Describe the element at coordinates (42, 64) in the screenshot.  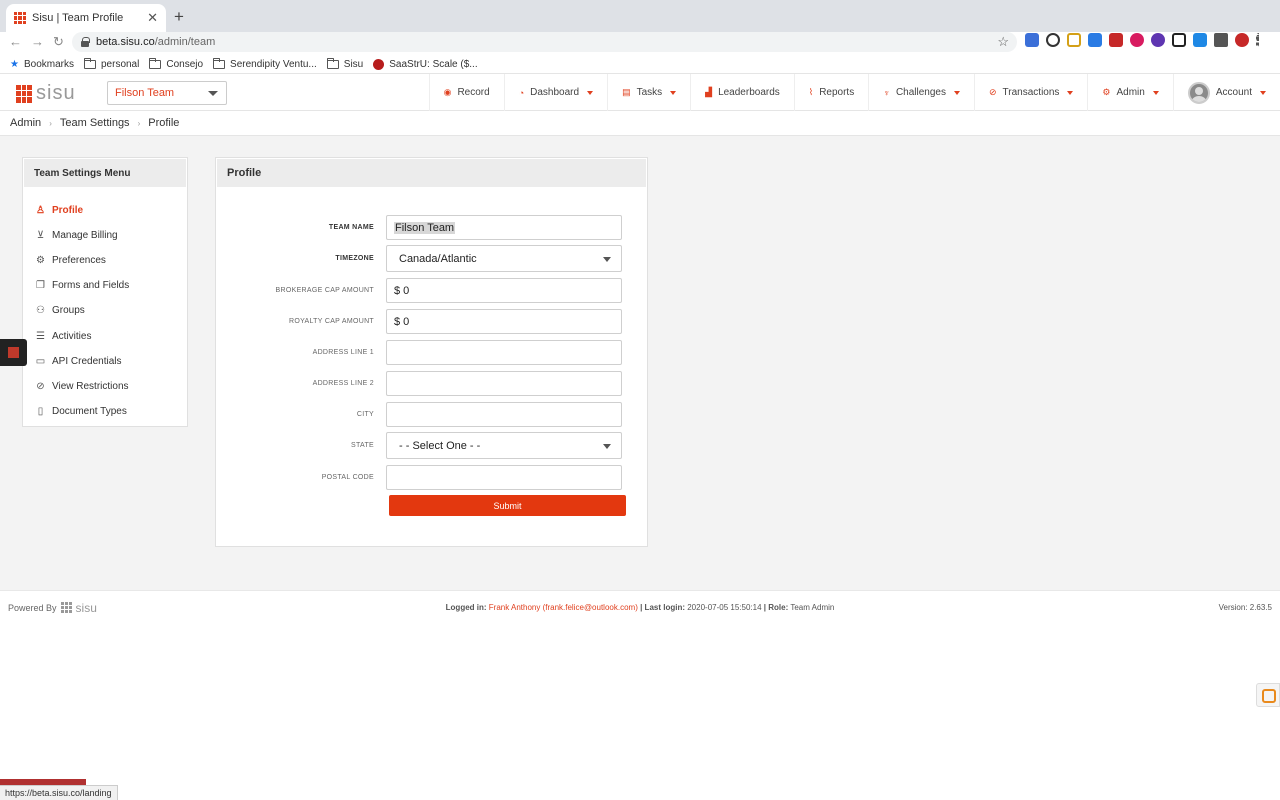
I see `bookmark-item: ★ Bookmarks` at that location.